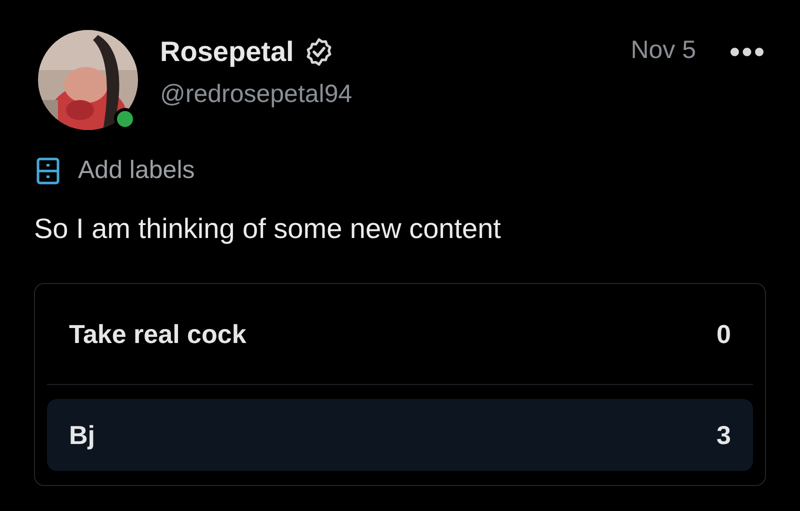  I want to click on add-labels-link: Add labels, so click(136, 170).